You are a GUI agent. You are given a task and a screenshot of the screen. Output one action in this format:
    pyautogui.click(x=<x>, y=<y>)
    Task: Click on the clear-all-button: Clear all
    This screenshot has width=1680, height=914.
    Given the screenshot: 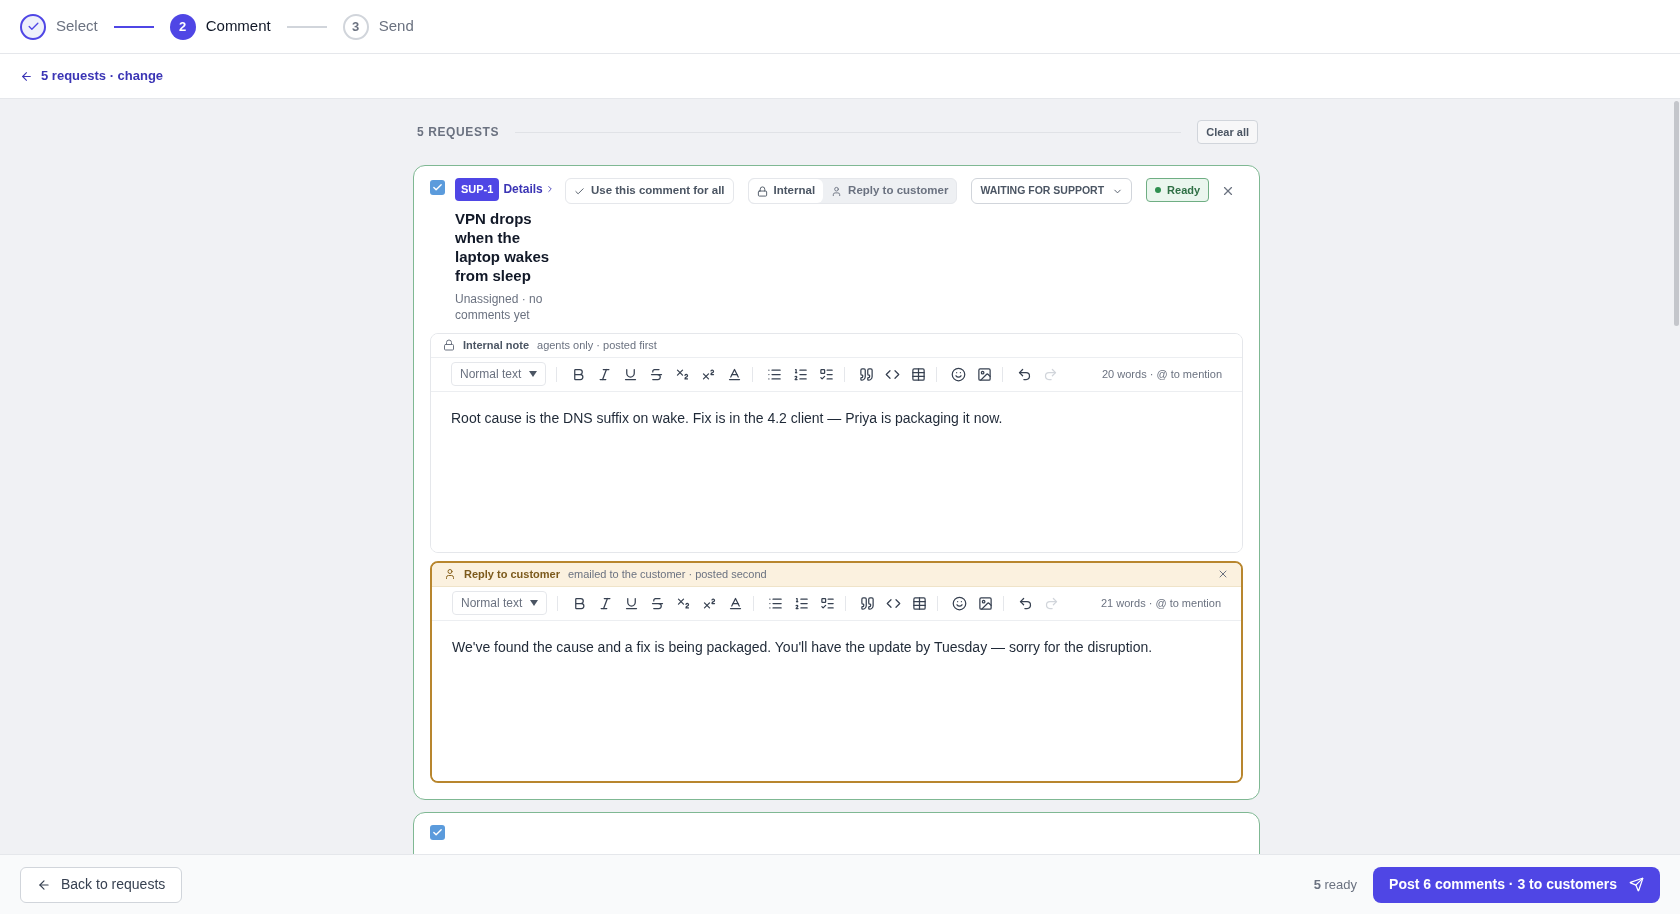 What is the action you would take?
    pyautogui.click(x=1227, y=132)
    